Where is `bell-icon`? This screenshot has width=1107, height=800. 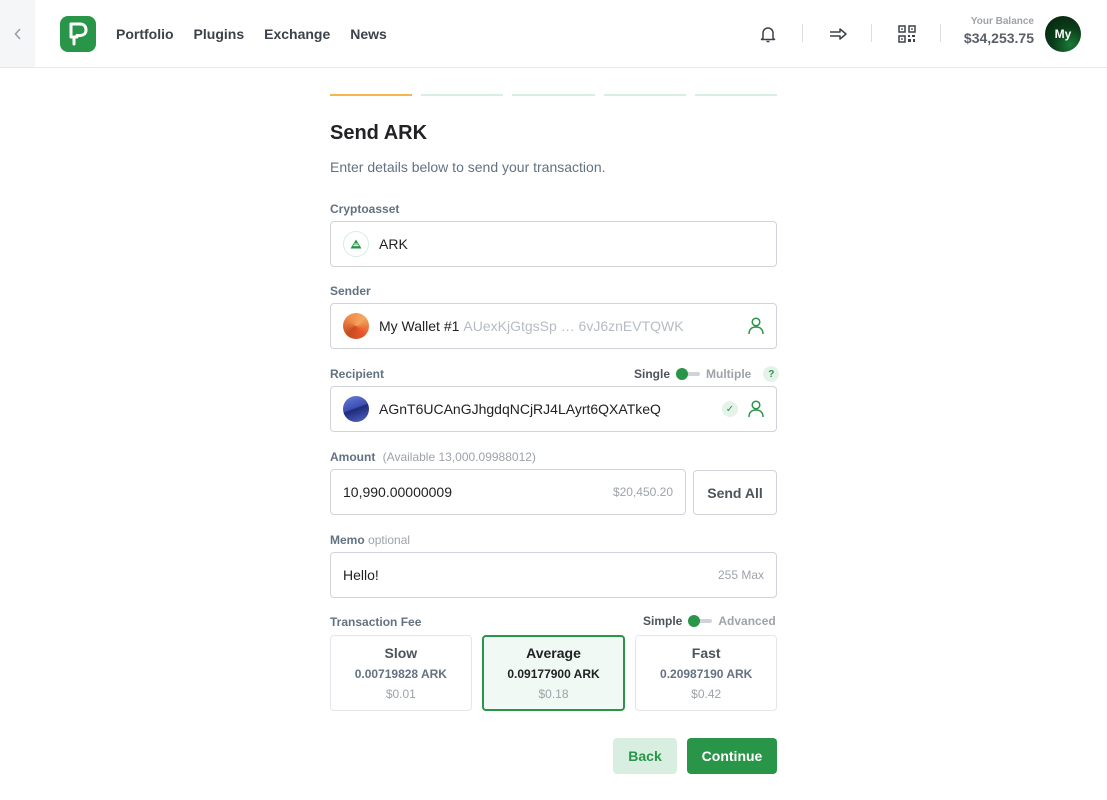
bell-icon is located at coordinates (768, 35).